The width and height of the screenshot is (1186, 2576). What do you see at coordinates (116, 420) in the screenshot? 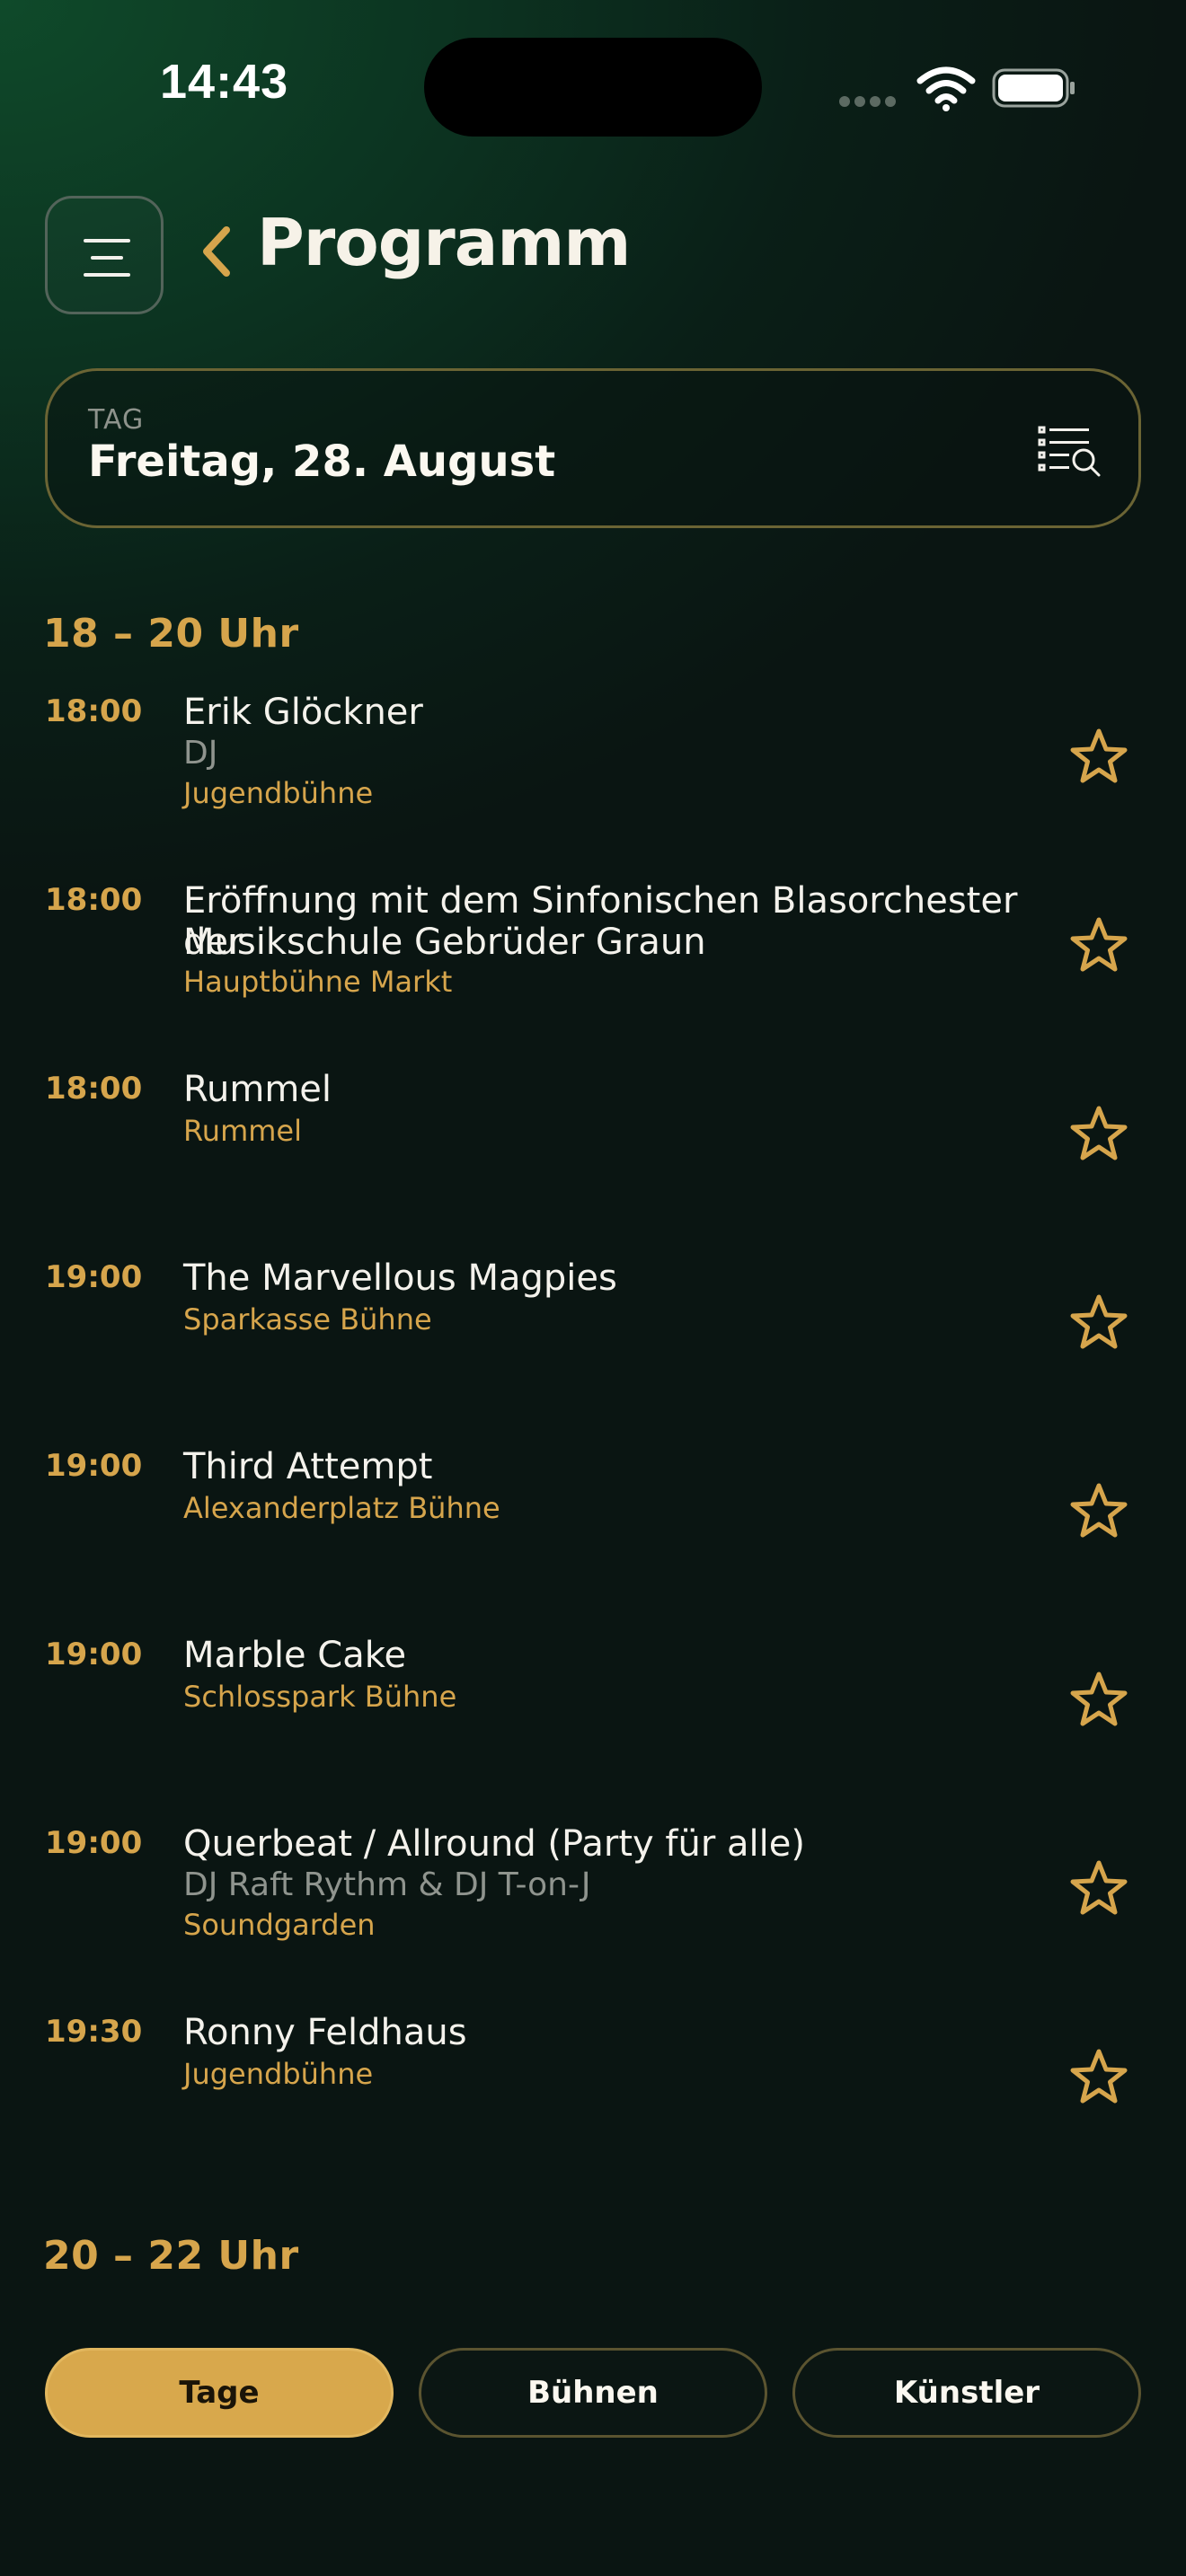
I see `day-selector-label: TAG` at bounding box center [116, 420].